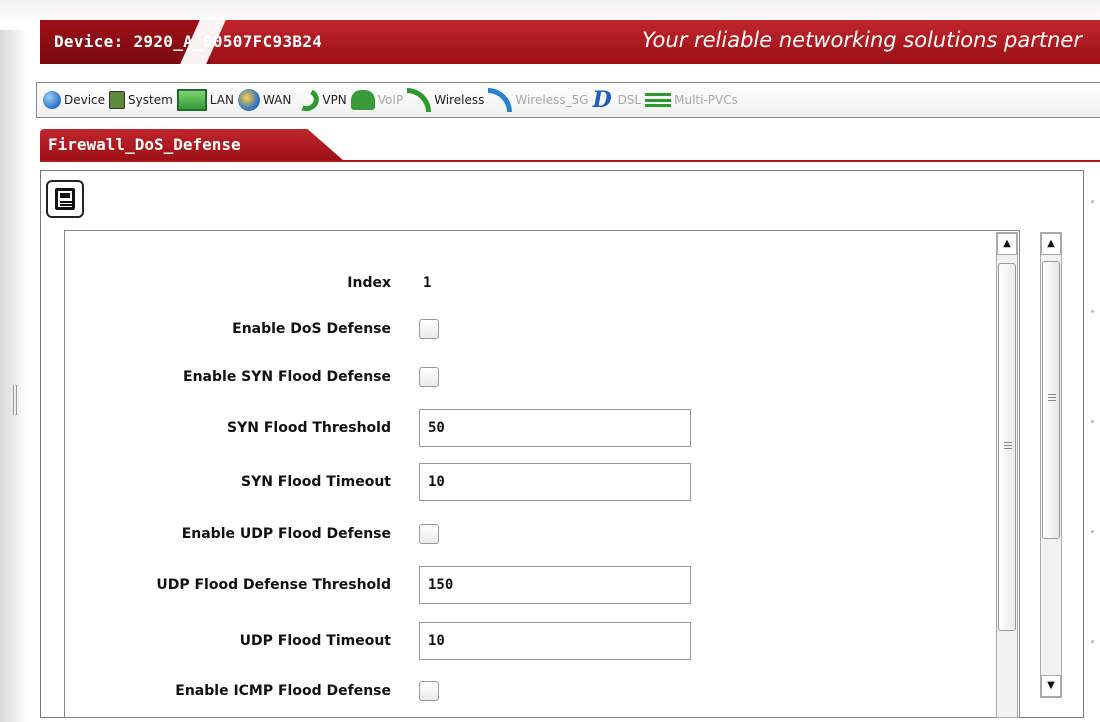 The height and width of the screenshot is (722, 1100). I want to click on globe-icon, so click(52, 100).